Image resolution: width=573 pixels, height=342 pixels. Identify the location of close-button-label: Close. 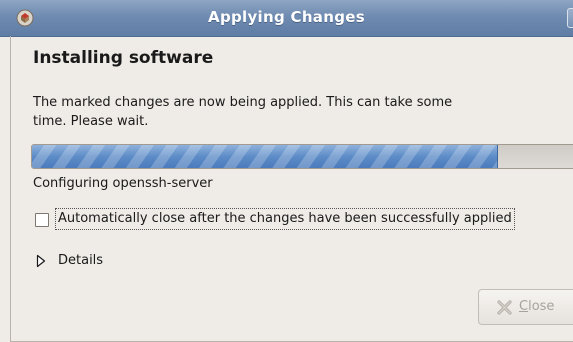
(536, 306).